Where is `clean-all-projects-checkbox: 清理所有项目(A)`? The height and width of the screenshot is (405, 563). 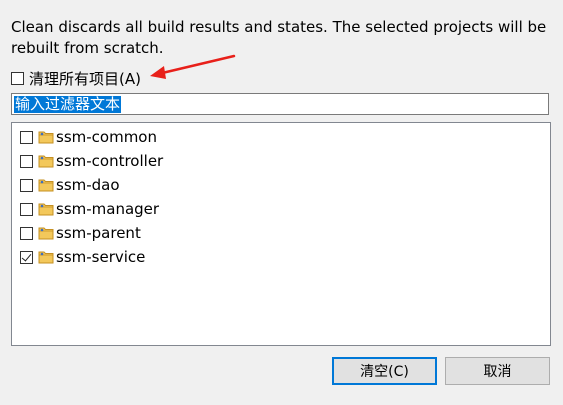 clean-all-projects-checkbox: 清理所有项目(A) is located at coordinates (76, 78).